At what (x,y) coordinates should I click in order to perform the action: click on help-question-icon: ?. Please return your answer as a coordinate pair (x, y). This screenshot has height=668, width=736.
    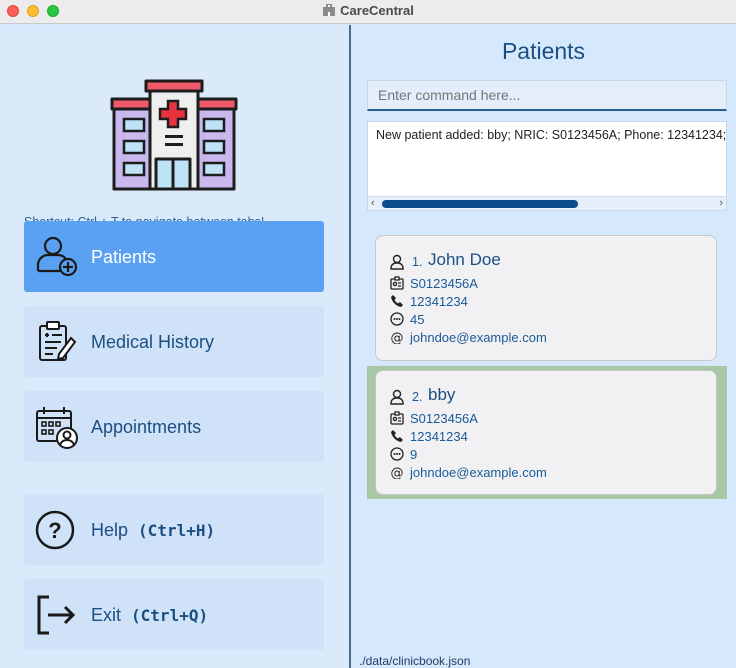
    Looking at the image, I should click on (55, 530).